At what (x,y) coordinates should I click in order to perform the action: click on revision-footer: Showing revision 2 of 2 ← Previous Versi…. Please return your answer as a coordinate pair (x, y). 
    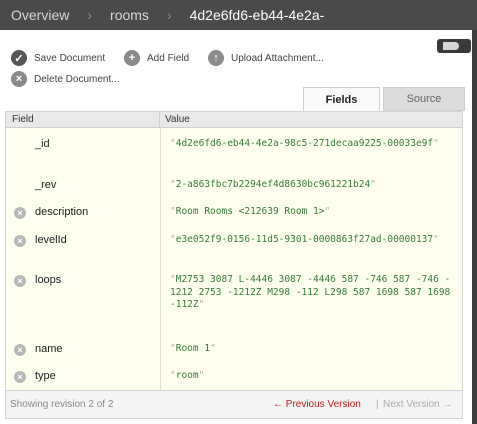
    Looking at the image, I should click on (234, 405).